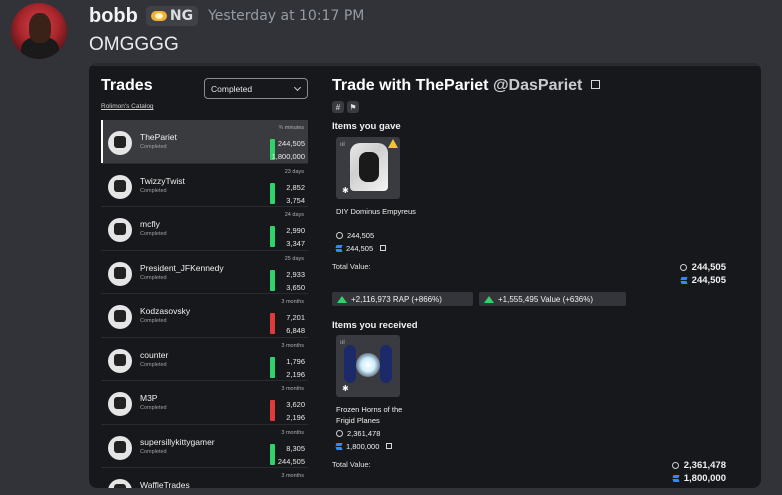  Describe the element at coordinates (376, 415) in the screenshot. I see `item-name-received: Frozen Horns of the Frigid Planes` at that location.